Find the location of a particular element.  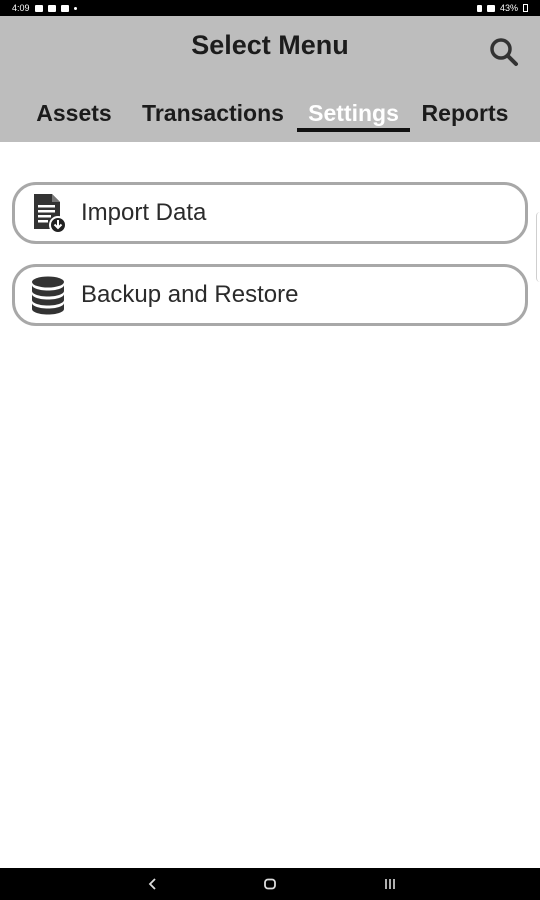

battery-icon is located at coordinates (525, 8).